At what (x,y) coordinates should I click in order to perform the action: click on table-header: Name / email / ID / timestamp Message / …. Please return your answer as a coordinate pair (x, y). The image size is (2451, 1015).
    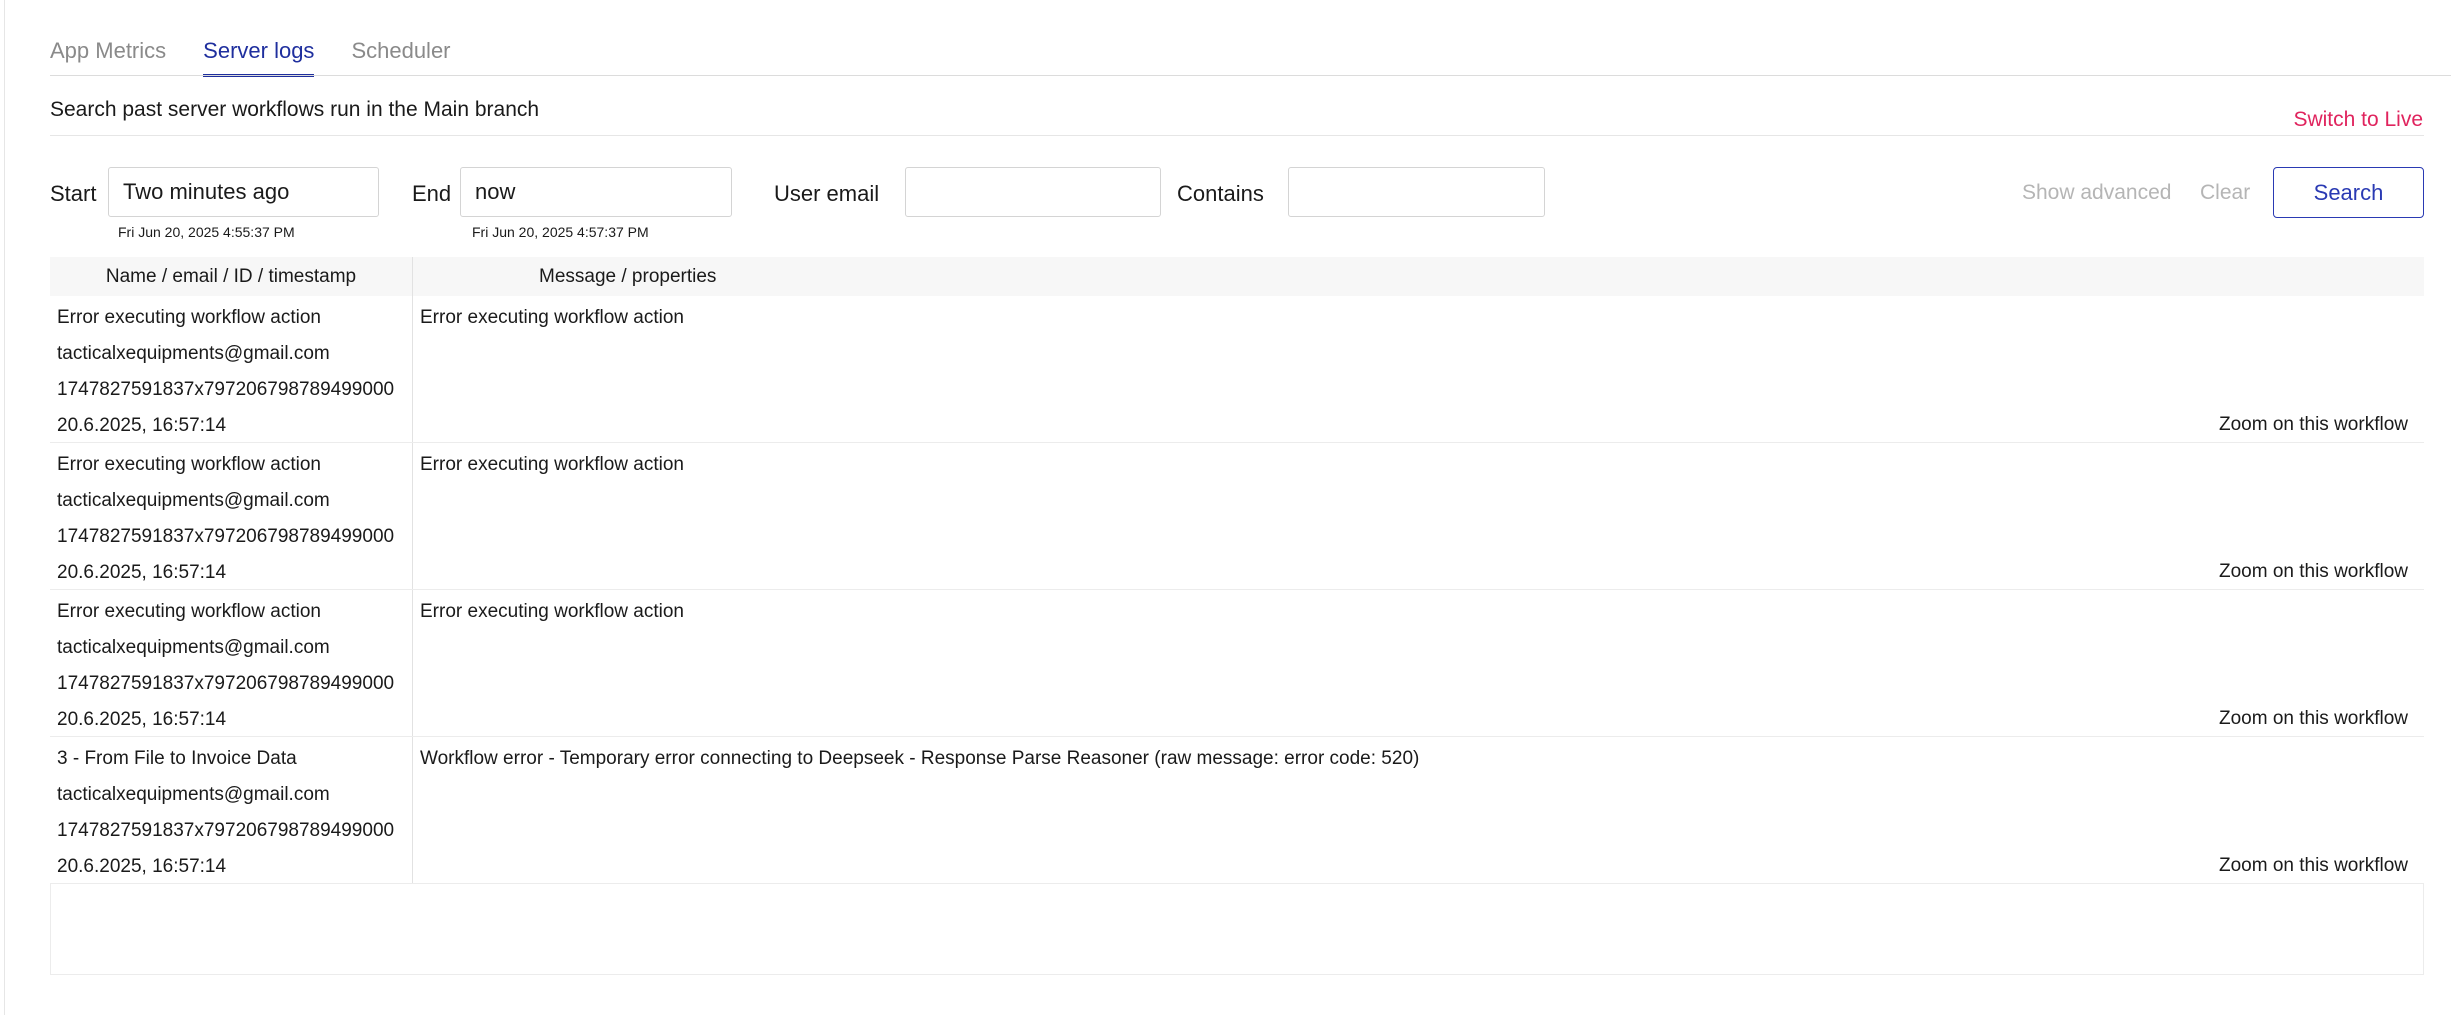
    Looking at the image, I should click on (1237, 276).